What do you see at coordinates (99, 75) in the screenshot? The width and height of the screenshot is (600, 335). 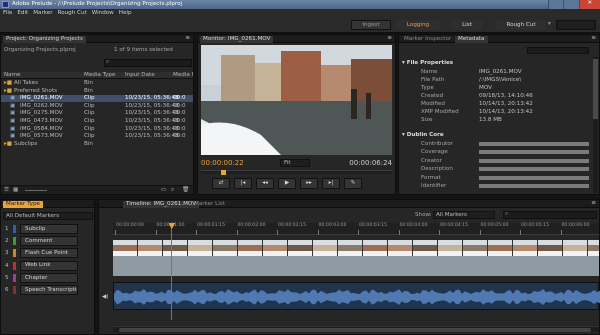 I see `col-media-type: Media Type` at bounding box center [99, 75].